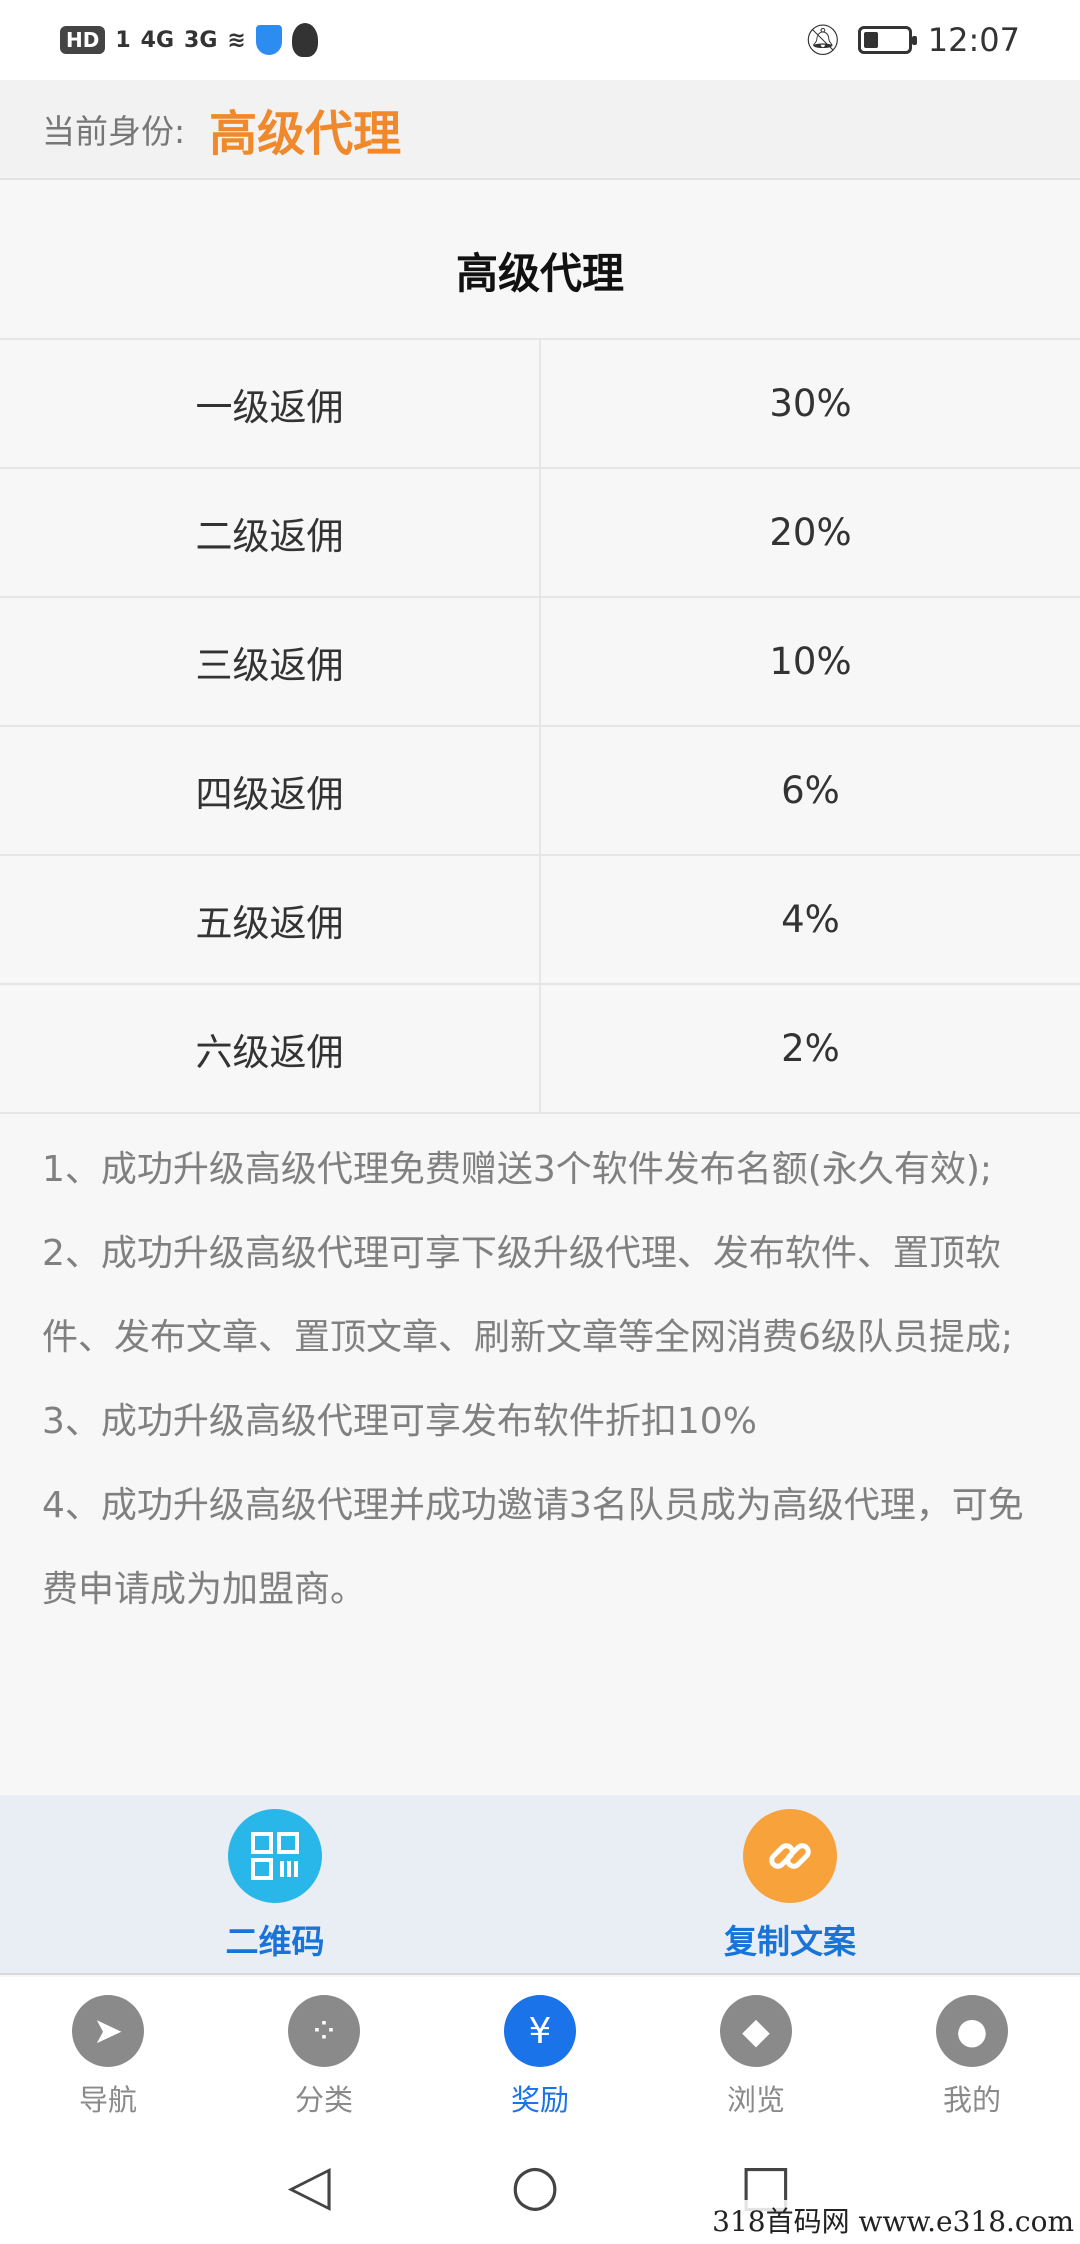  I want to click on note-item: 3、成功升级高级代理可享发布软件折扣10%, so click(399, 1421).